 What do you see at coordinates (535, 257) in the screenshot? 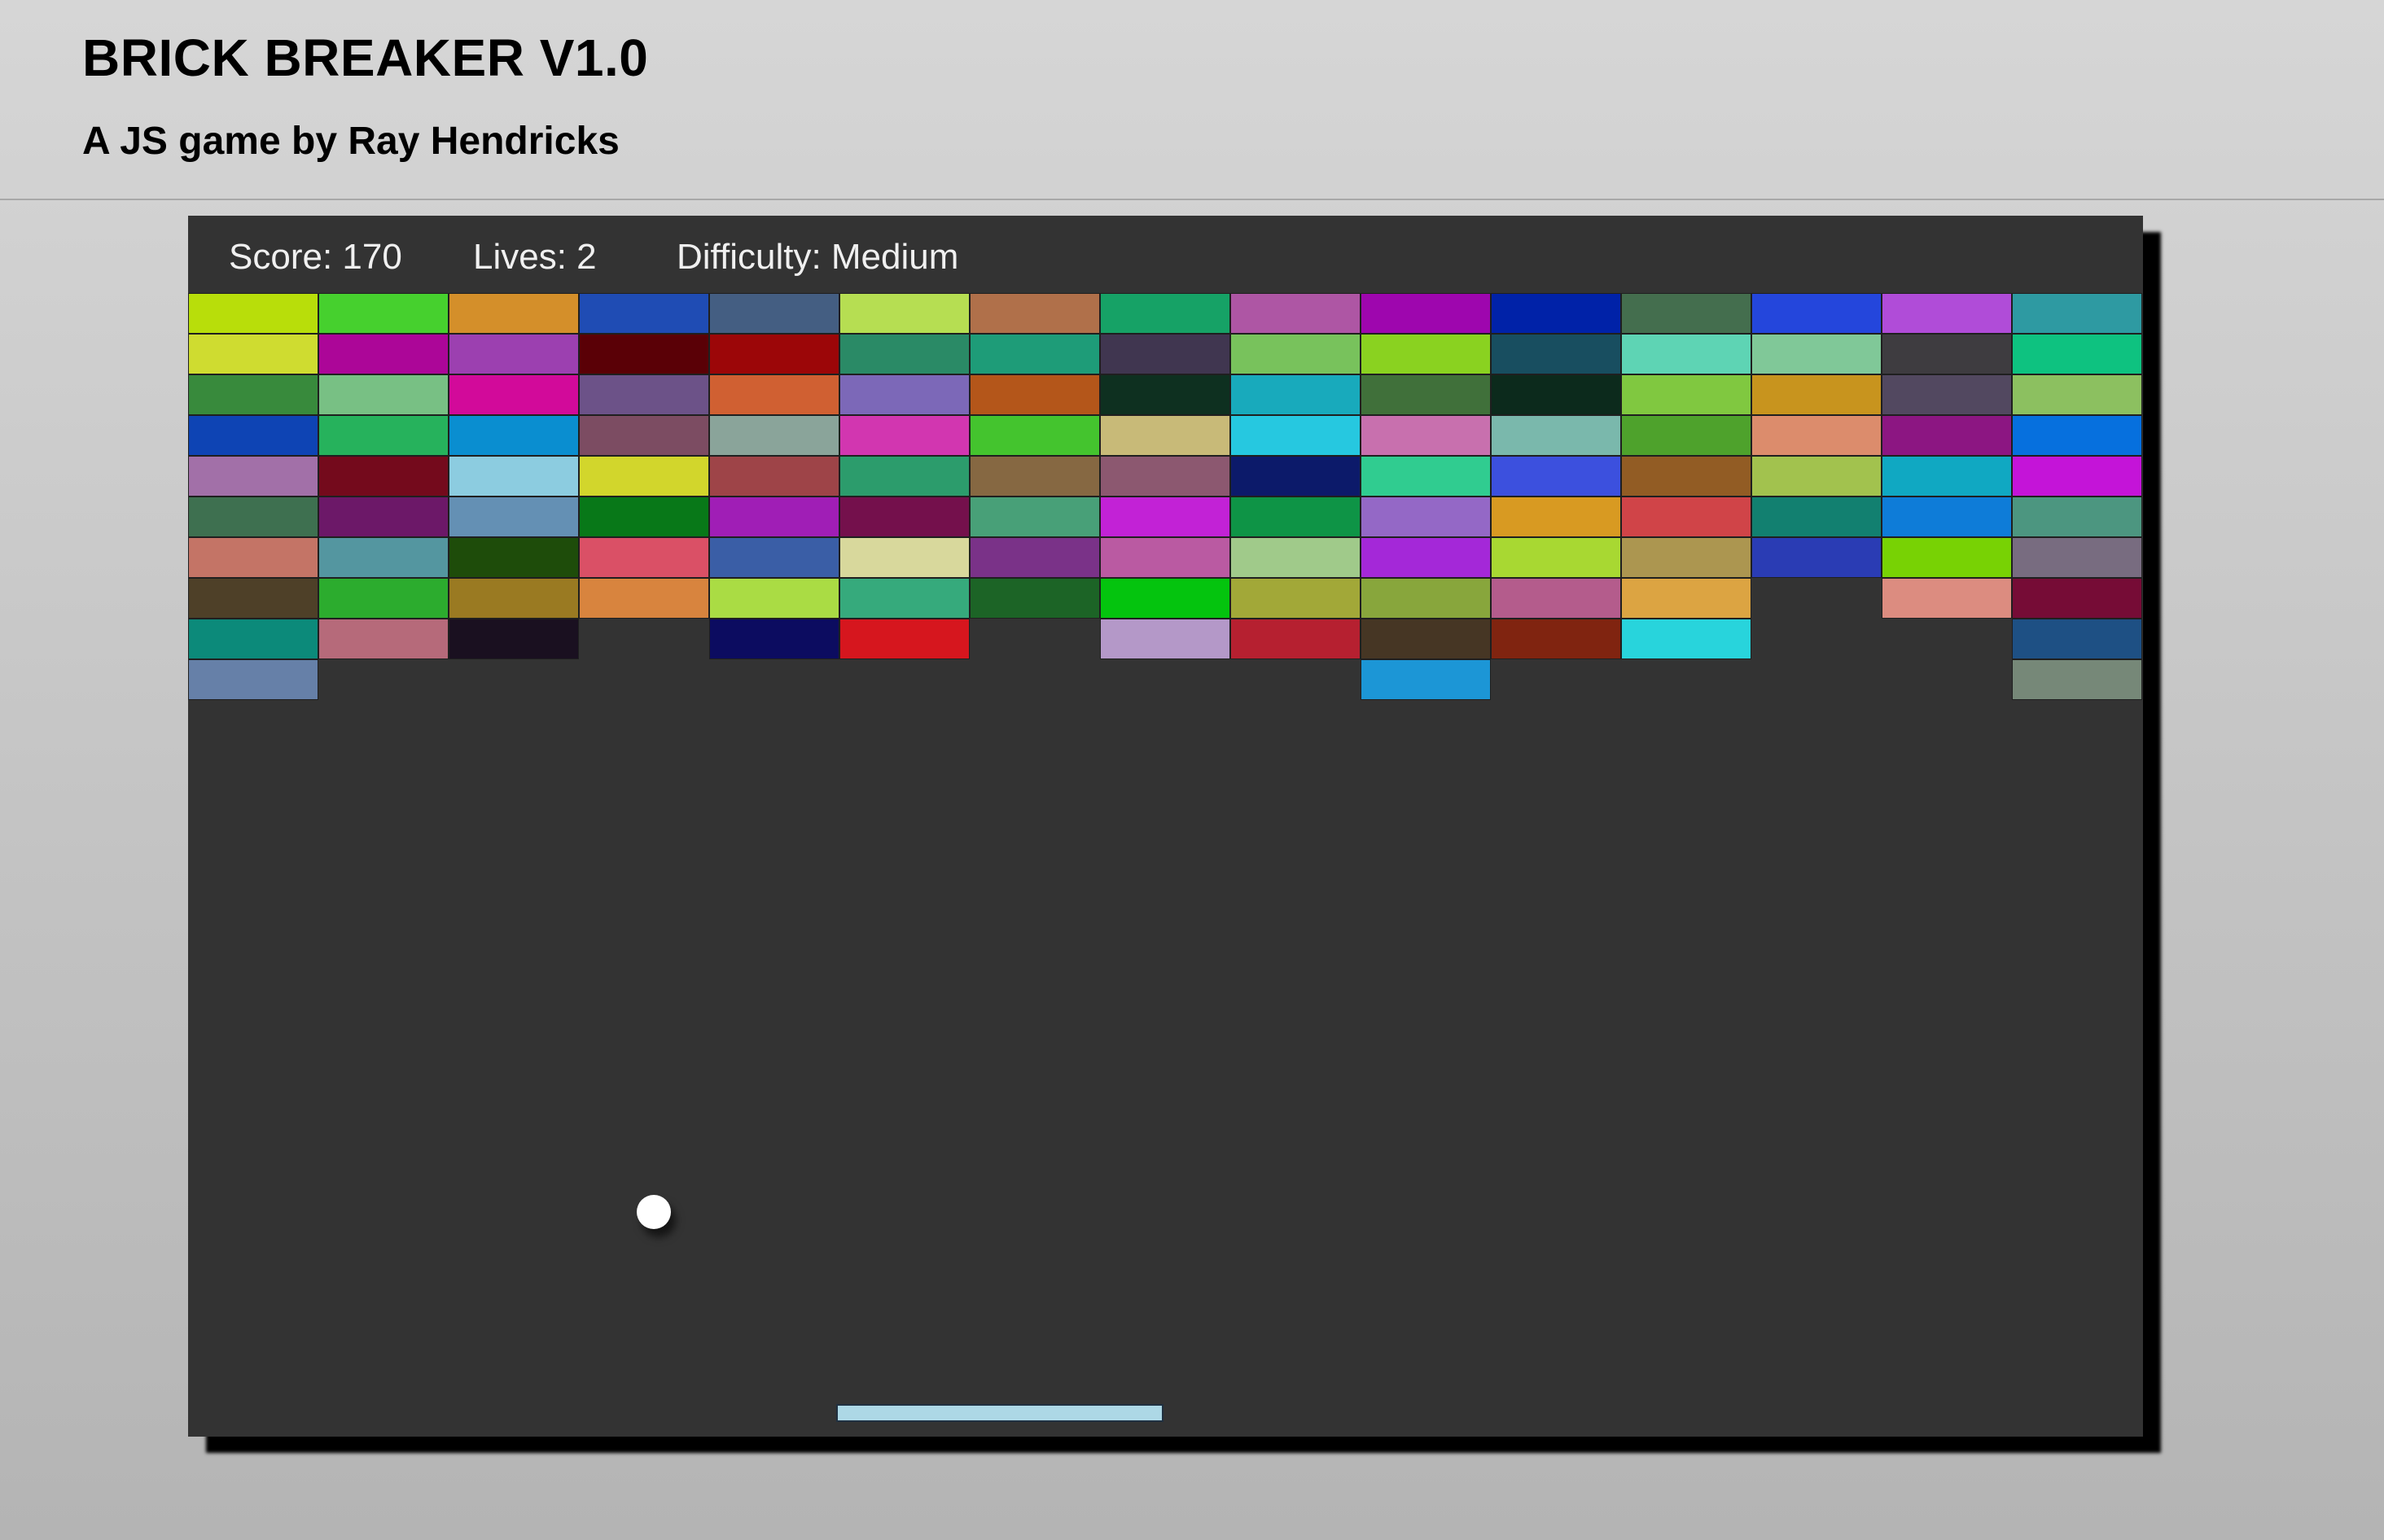
I see `lives-label: Lives: 2` at bounding box center [535, 257].